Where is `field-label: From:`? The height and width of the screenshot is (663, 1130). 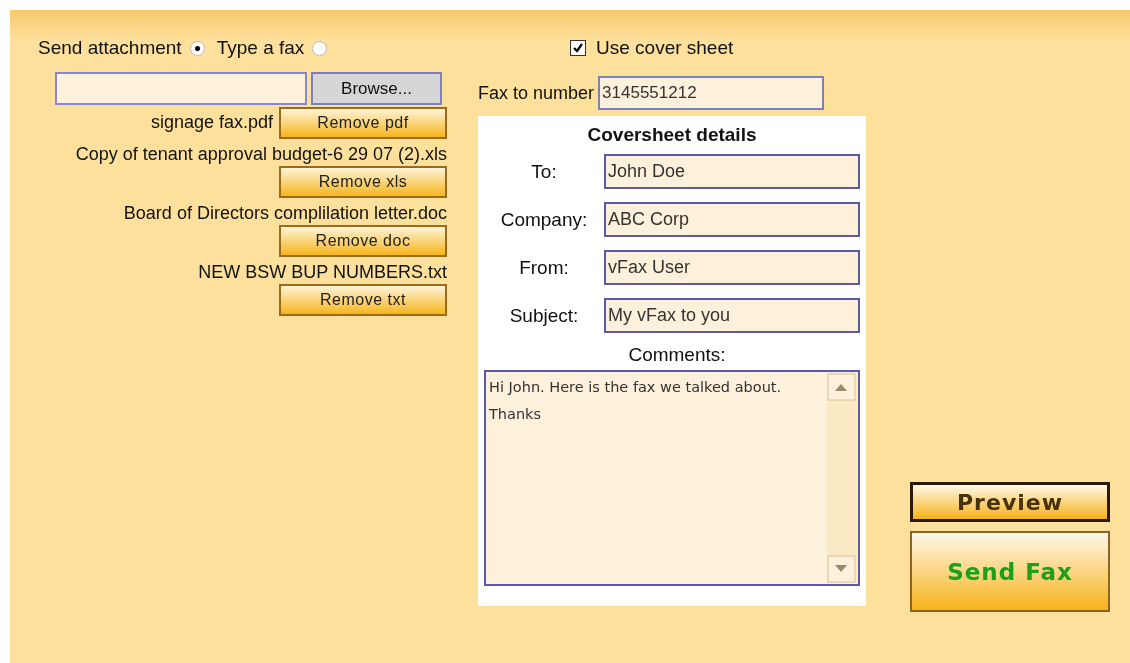 field-label: From: is located at coordinates (544, 267).